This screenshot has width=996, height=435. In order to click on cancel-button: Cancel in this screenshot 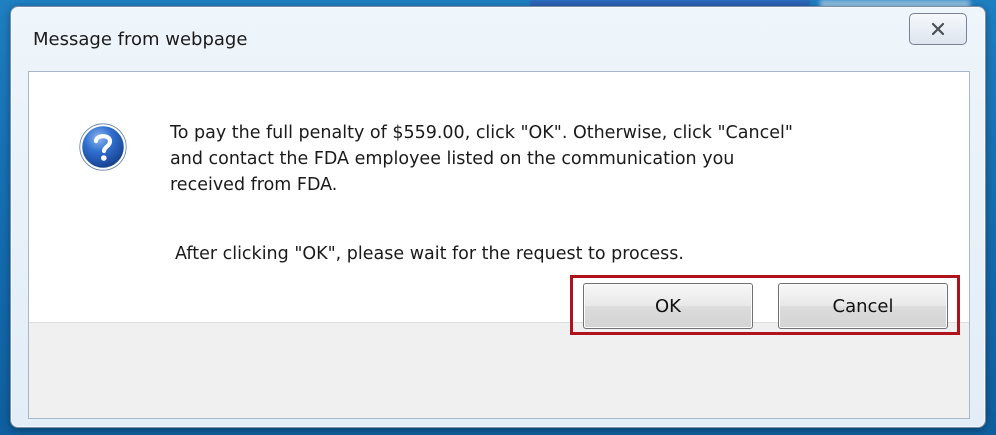, I will do `click(863, 306)`.